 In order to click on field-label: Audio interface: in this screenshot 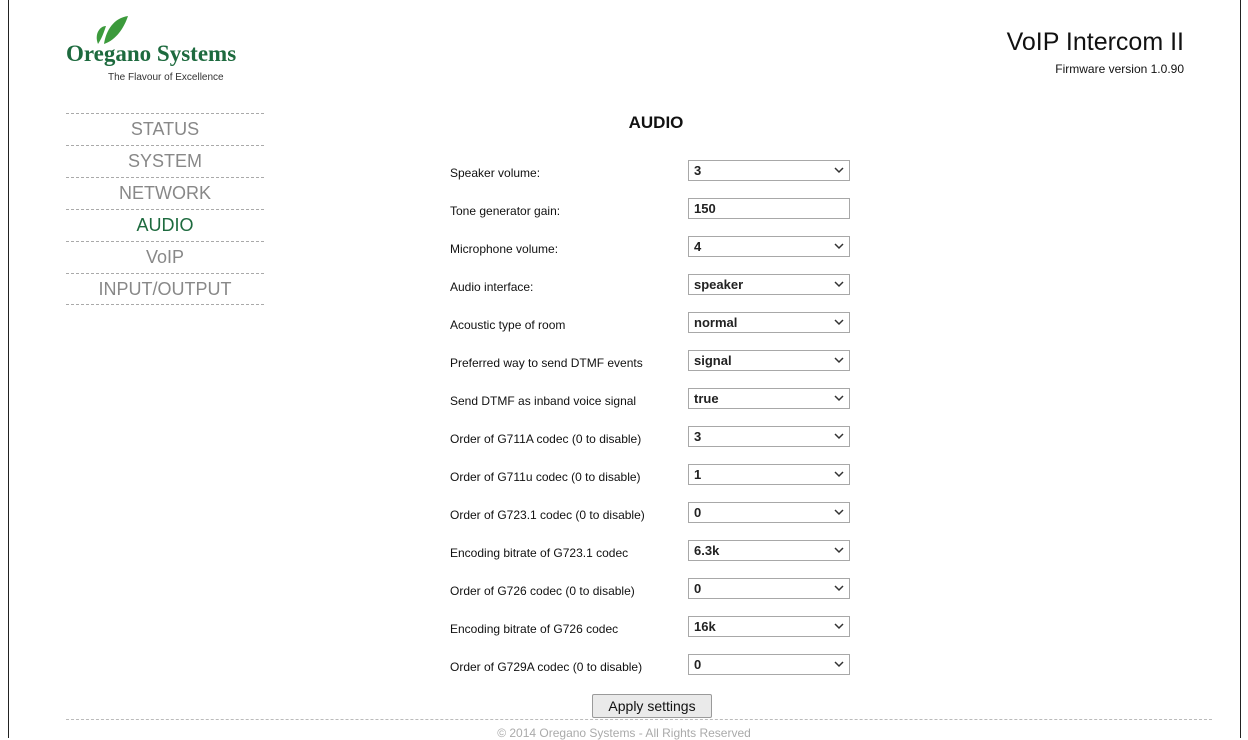, I will do `click(492, 287)`.